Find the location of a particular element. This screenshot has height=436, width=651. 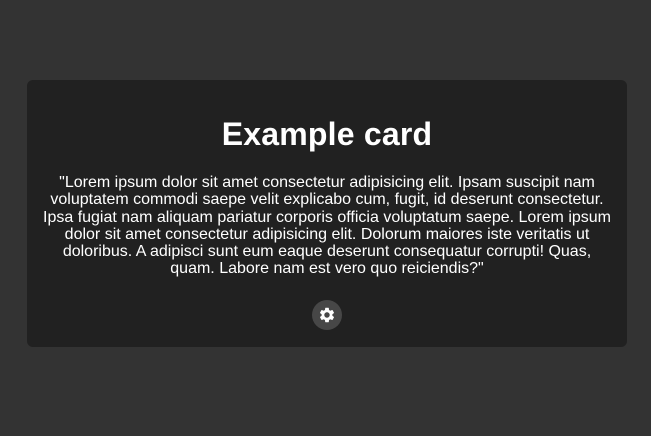

gear-icon is located at coordinates (327, 315).